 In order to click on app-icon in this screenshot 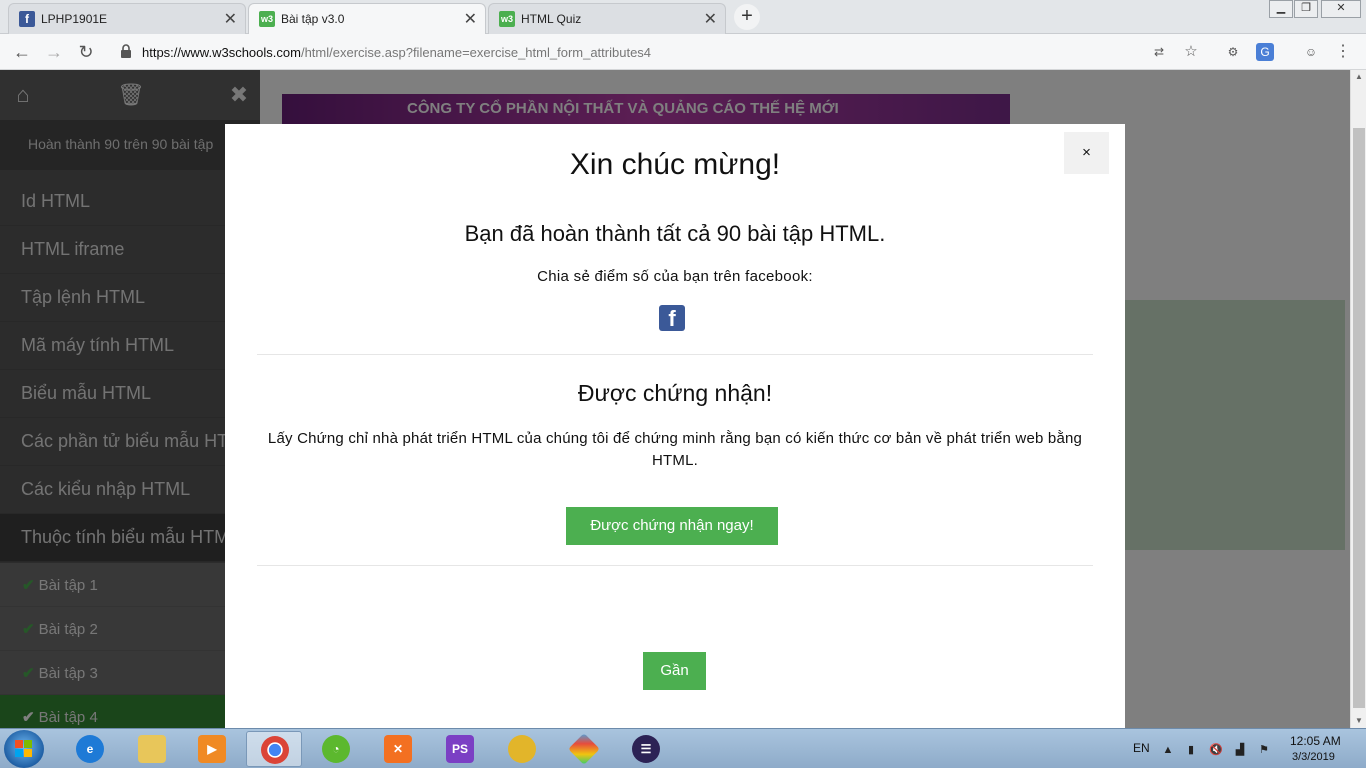, I will do `click(584, 749)`.